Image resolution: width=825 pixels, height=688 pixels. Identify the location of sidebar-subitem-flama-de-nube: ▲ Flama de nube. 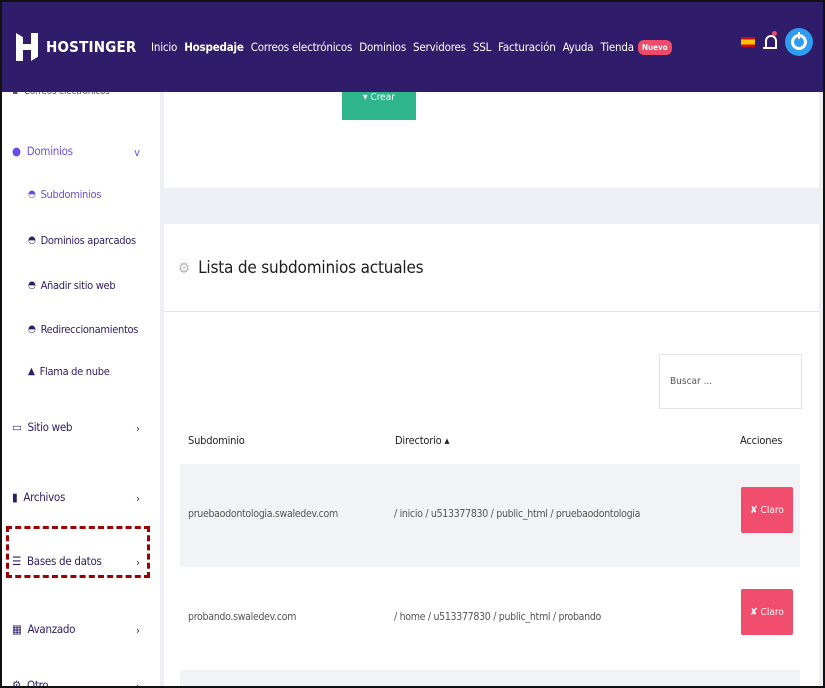
(69, 371).